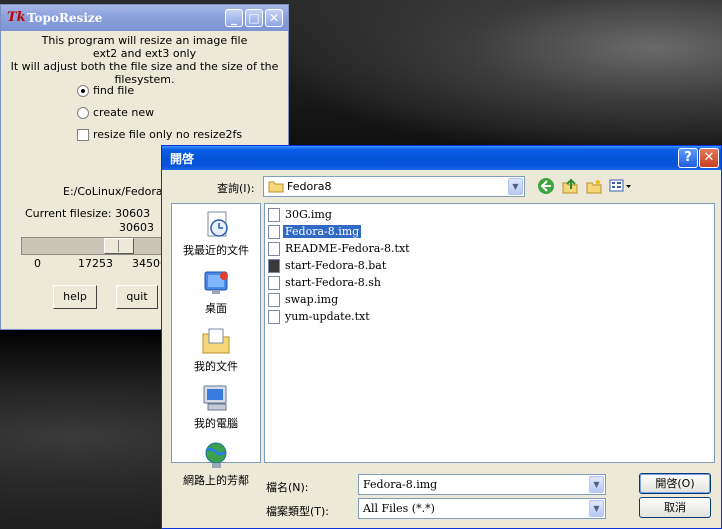 This screenshot has width=722, height=529. What do you see at coordinates (322, 231) in the screenshot?
I see `file-name: Fedora-8.img` at bounding box center [322, 231].